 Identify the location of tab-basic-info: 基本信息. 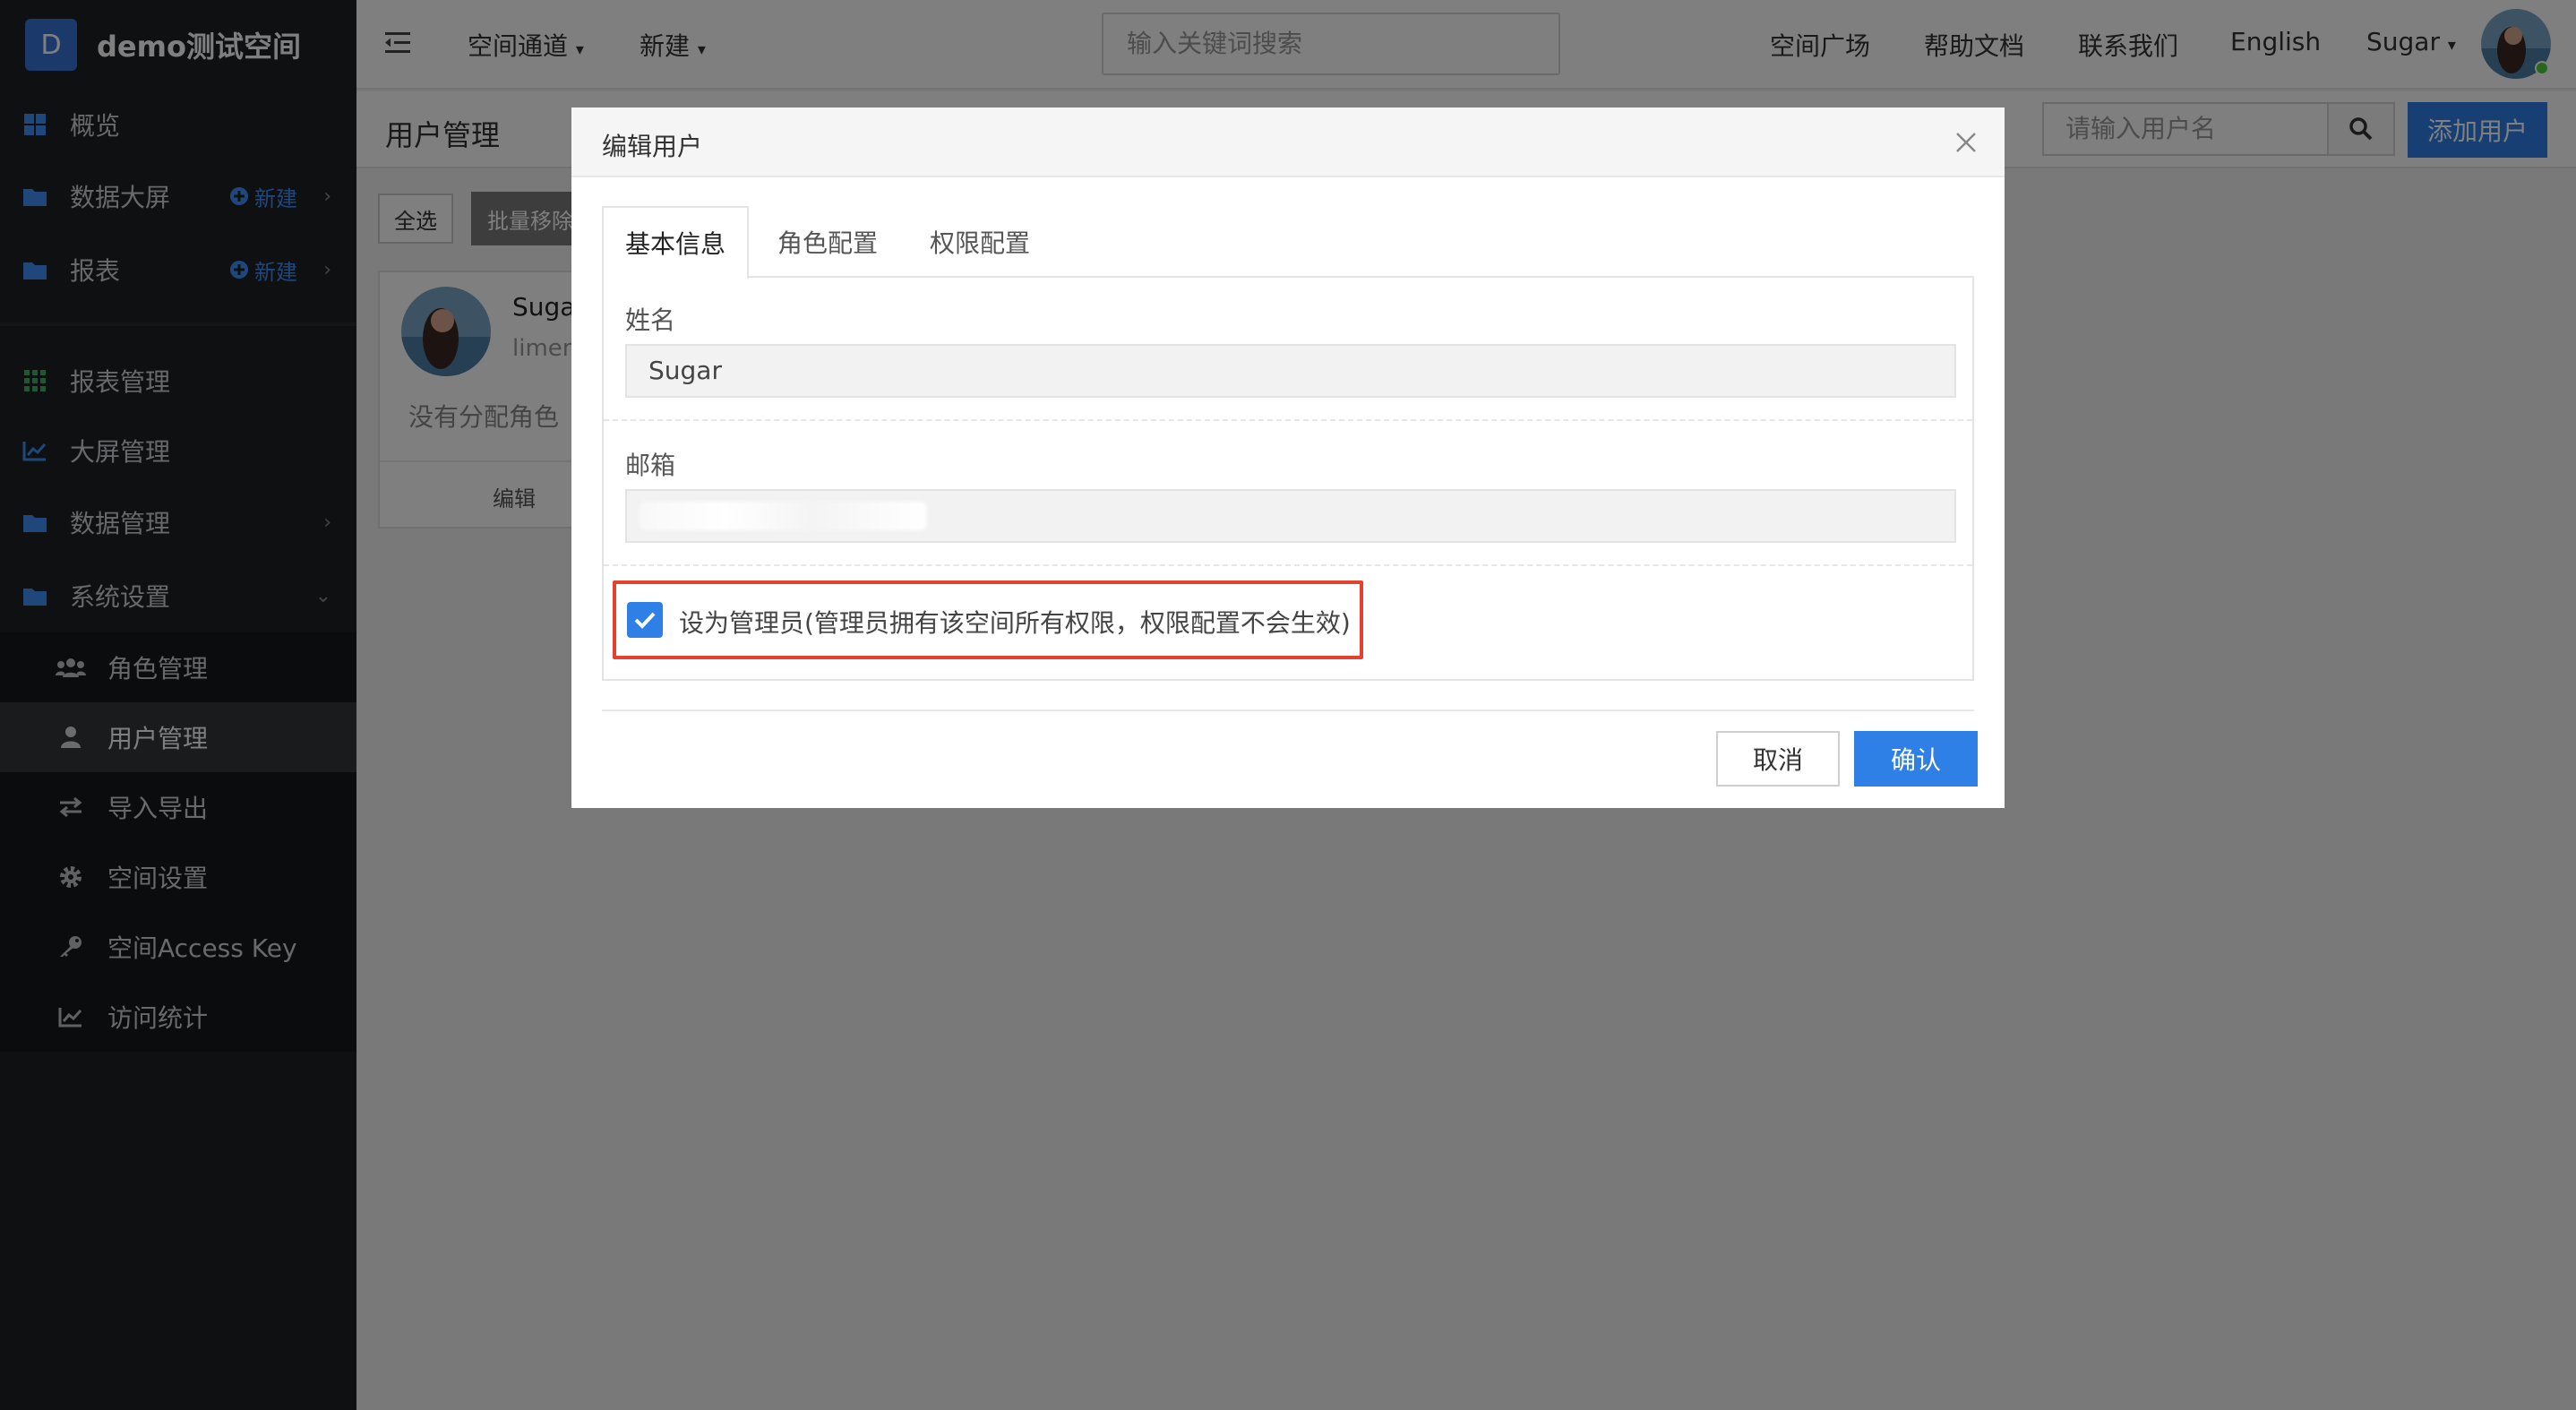
(675, 243).